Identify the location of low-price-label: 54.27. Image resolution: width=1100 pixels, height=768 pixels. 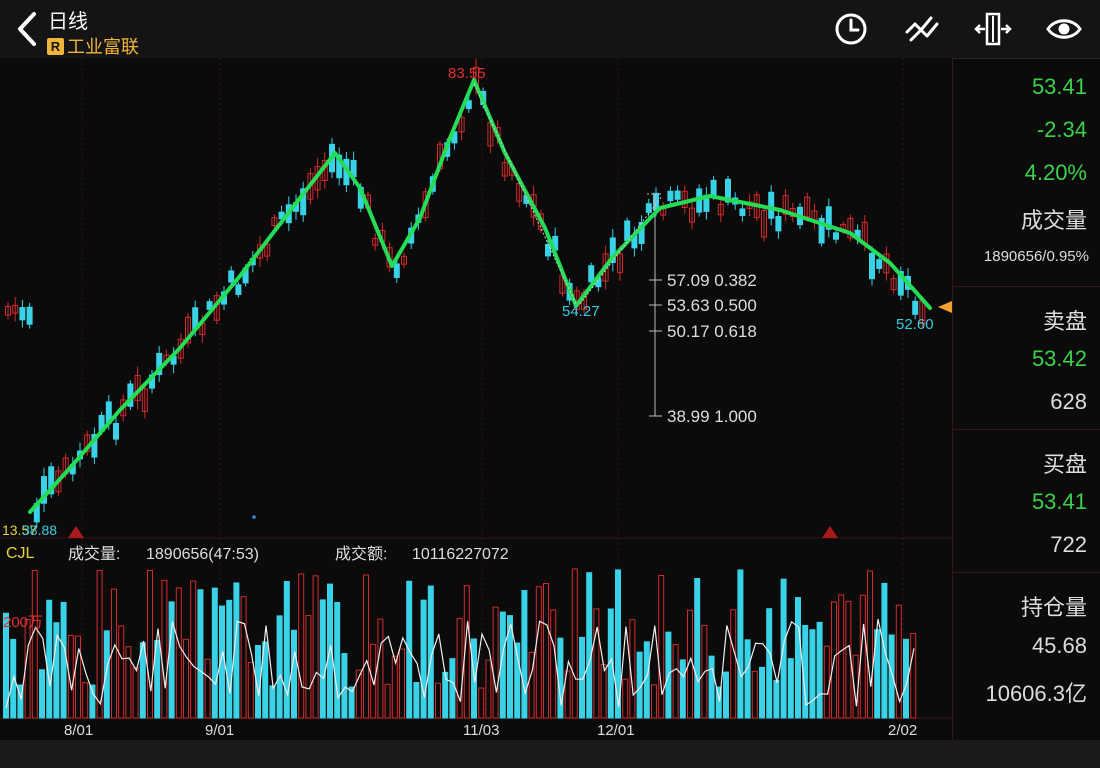
(581, 311).